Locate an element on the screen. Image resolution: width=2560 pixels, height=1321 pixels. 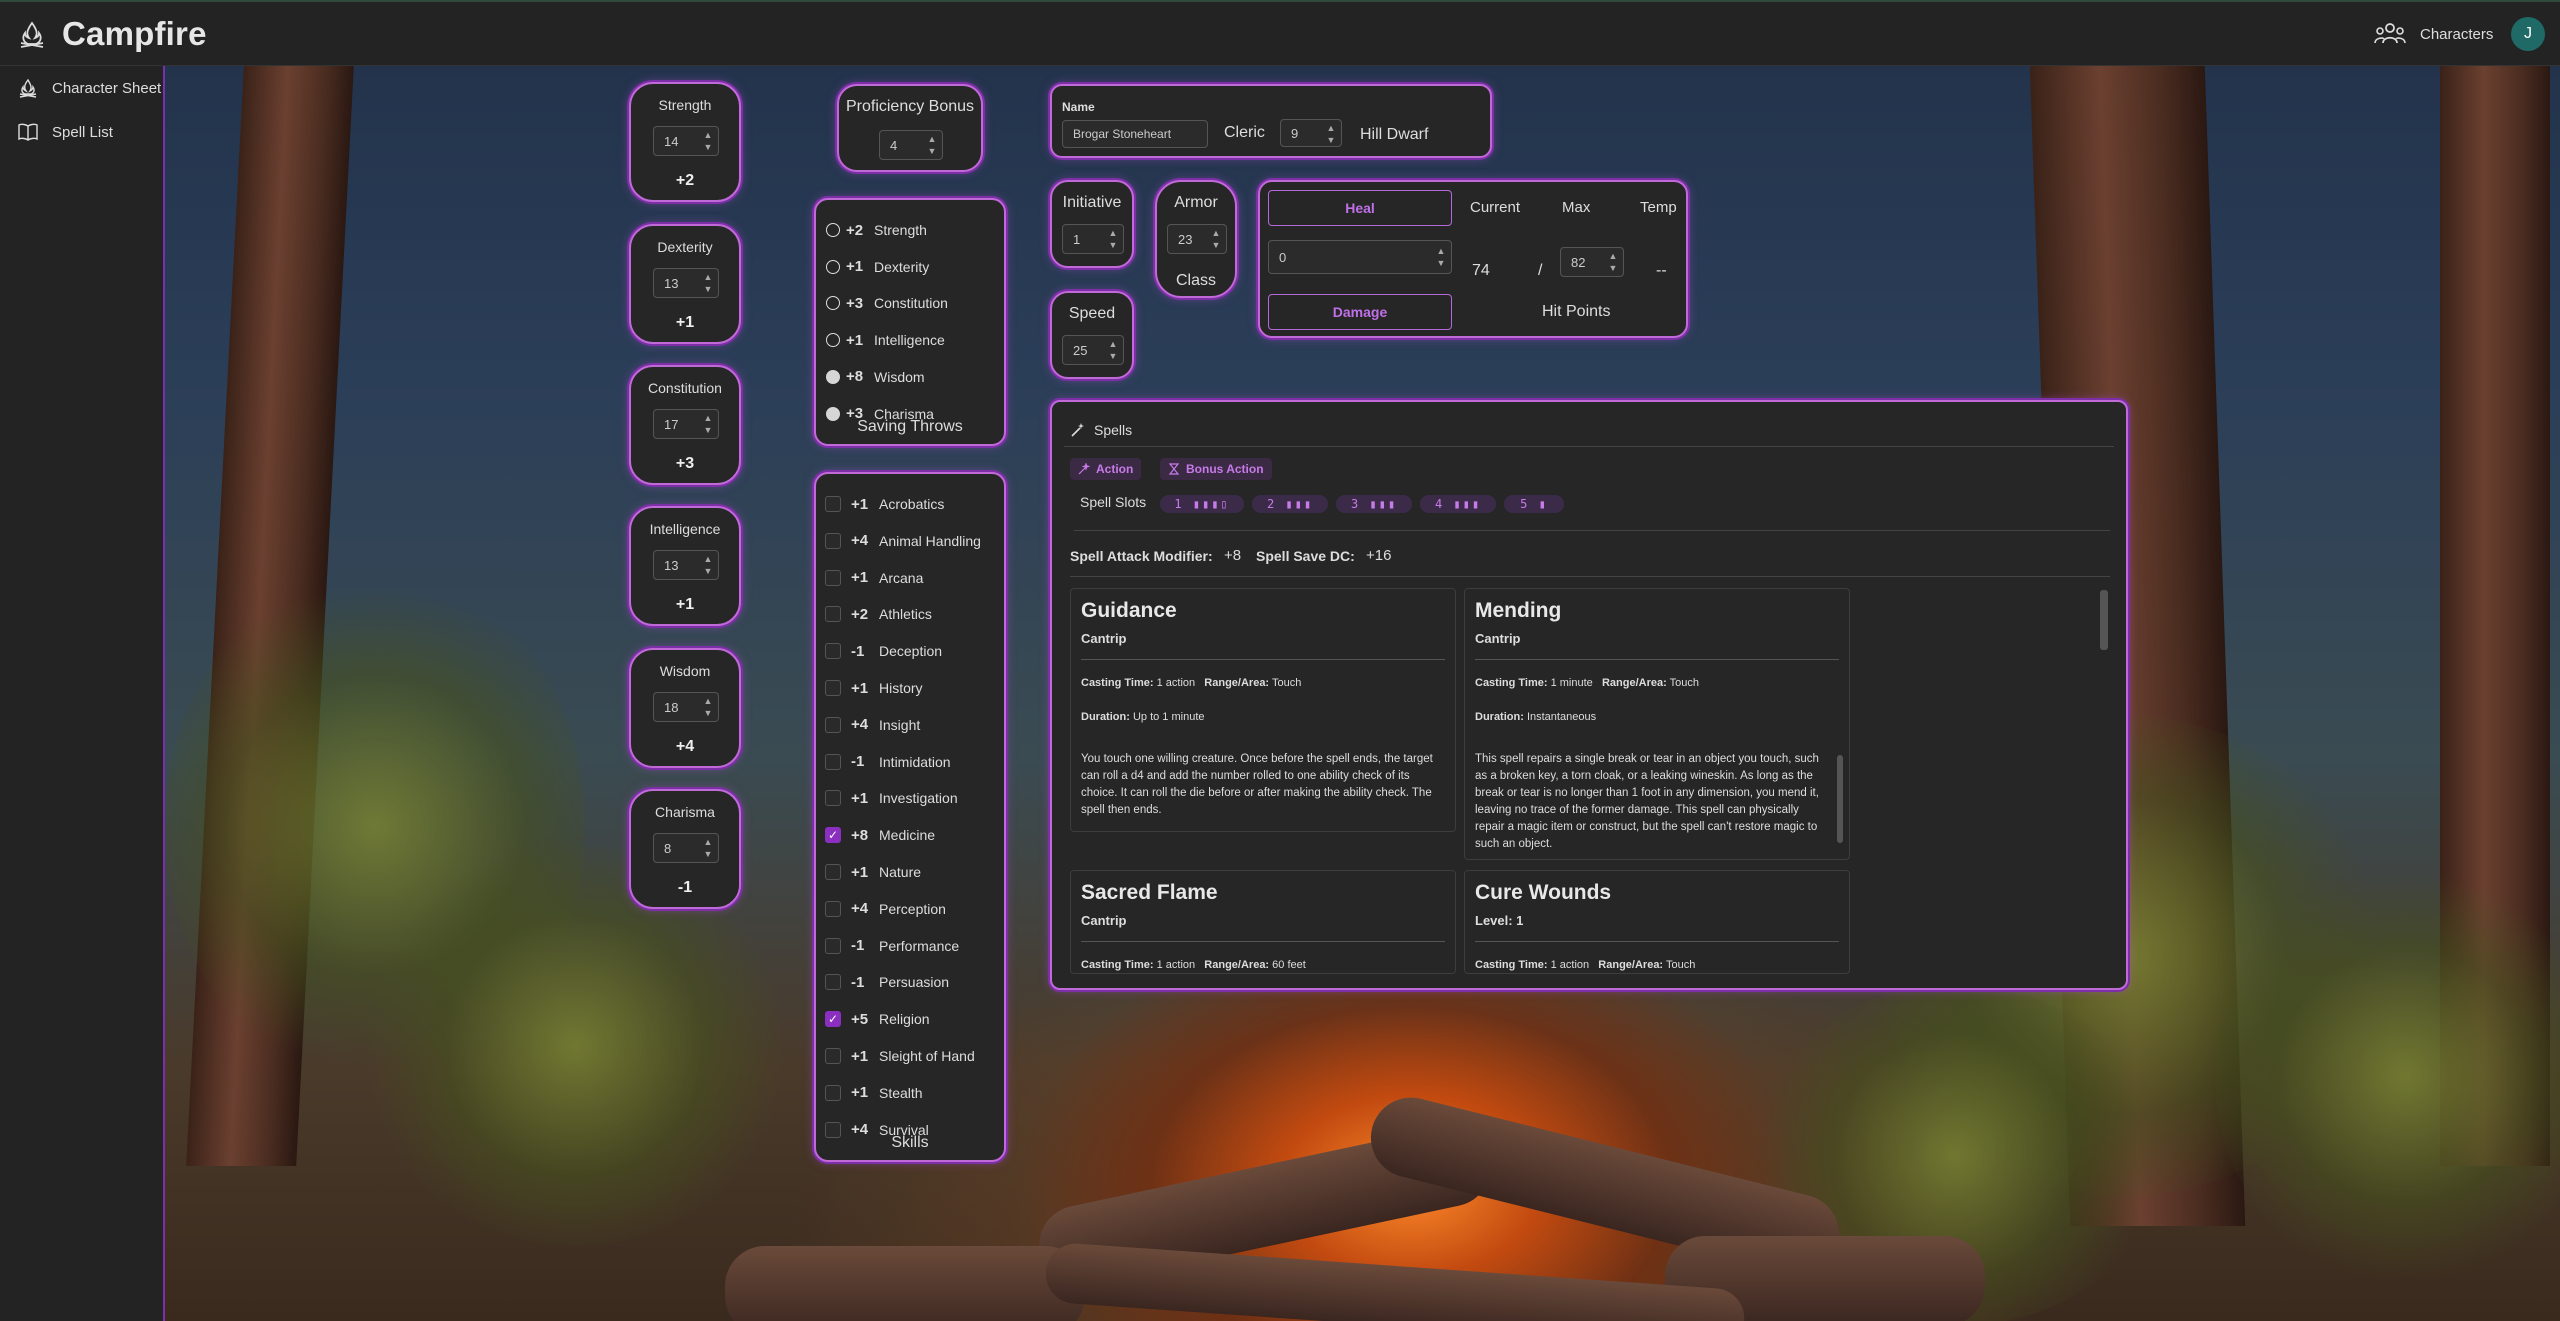
heal-button: Heal is located at coordinates (1360, 208).